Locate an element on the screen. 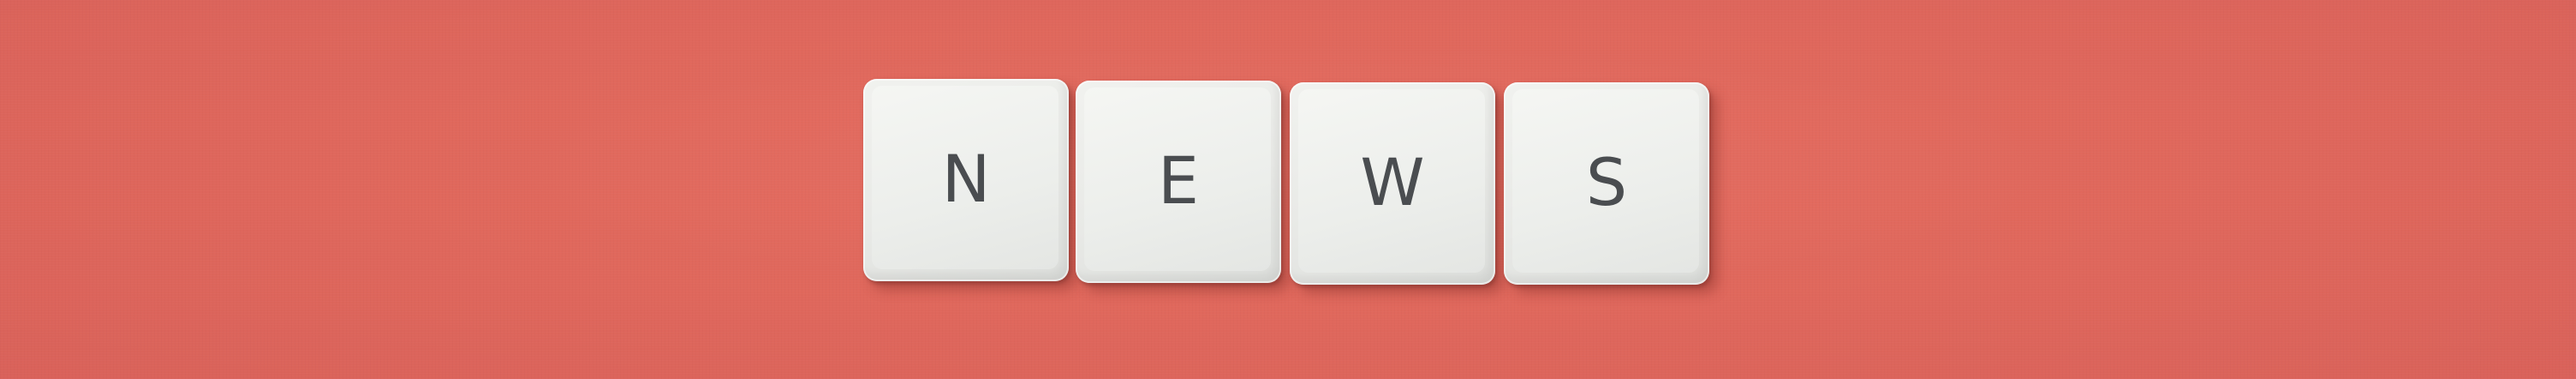  keycap-letter: E is located at coordinates (1178, 180).